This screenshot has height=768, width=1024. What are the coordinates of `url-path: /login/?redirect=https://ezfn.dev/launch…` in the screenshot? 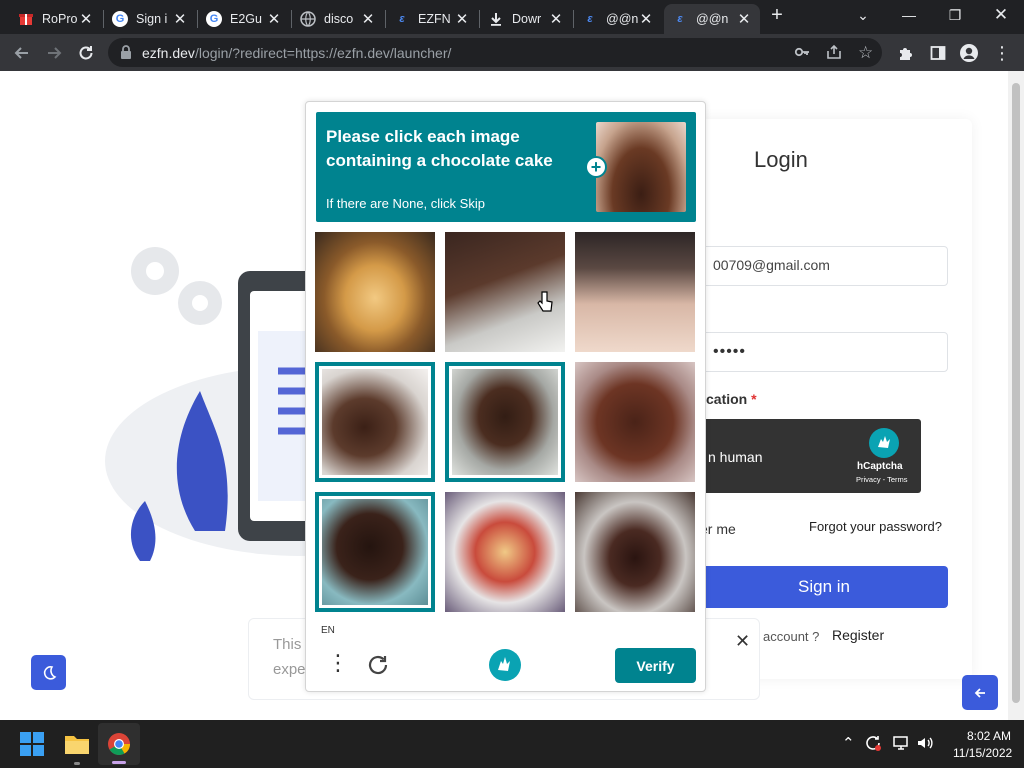 It's located at (323, 53).